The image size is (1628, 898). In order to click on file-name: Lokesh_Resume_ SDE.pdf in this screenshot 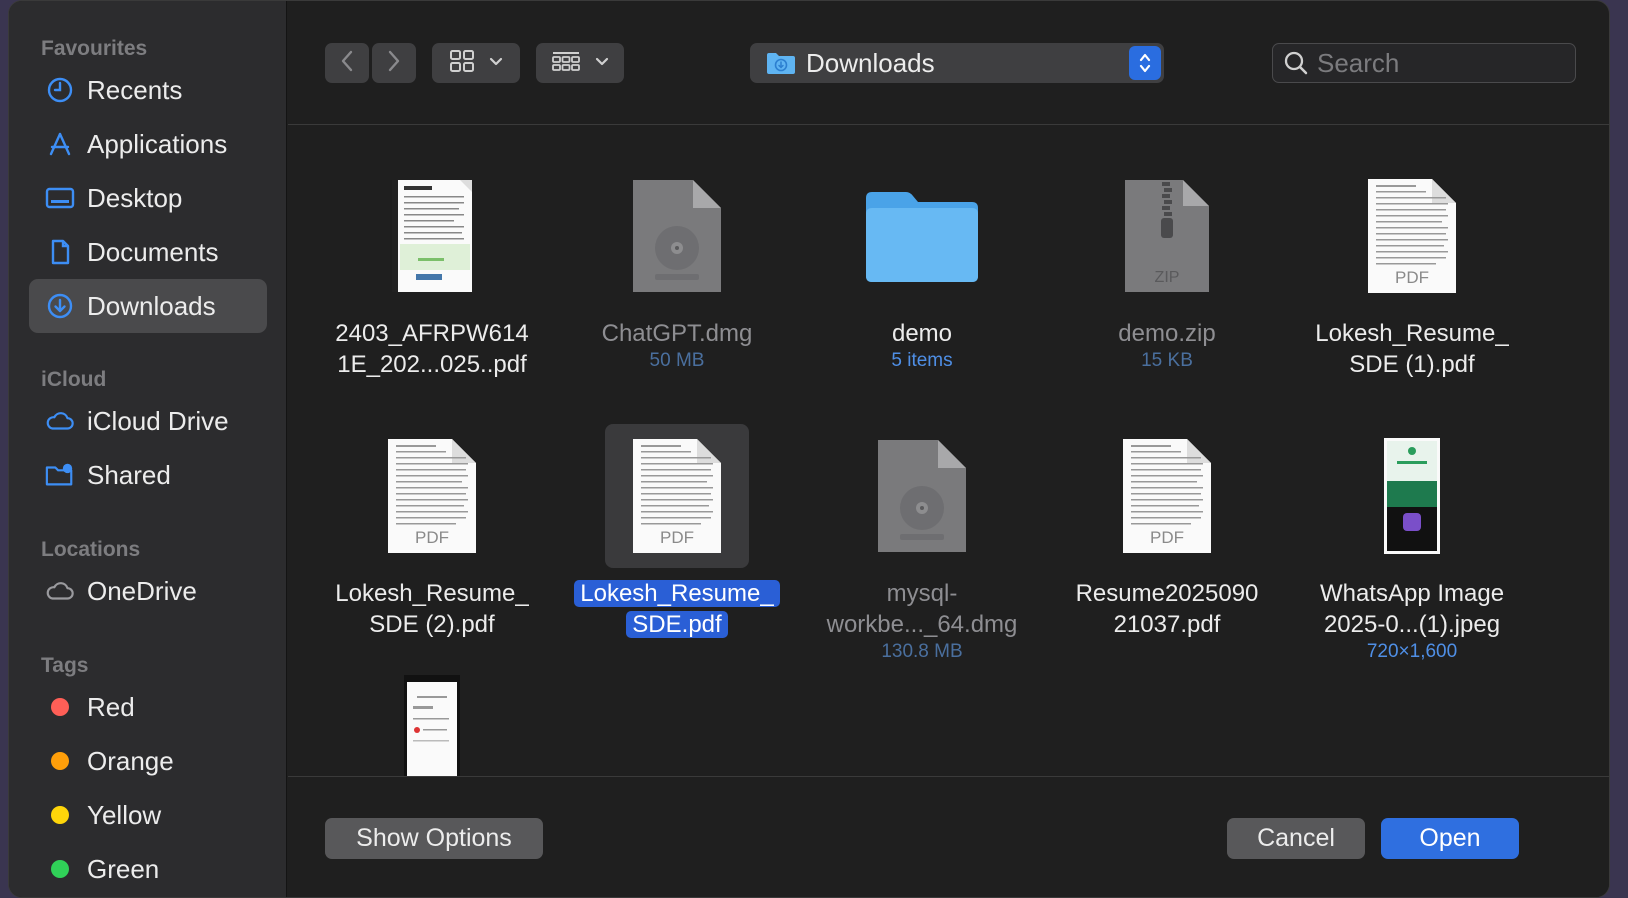, I will do `click(677, 609)`.